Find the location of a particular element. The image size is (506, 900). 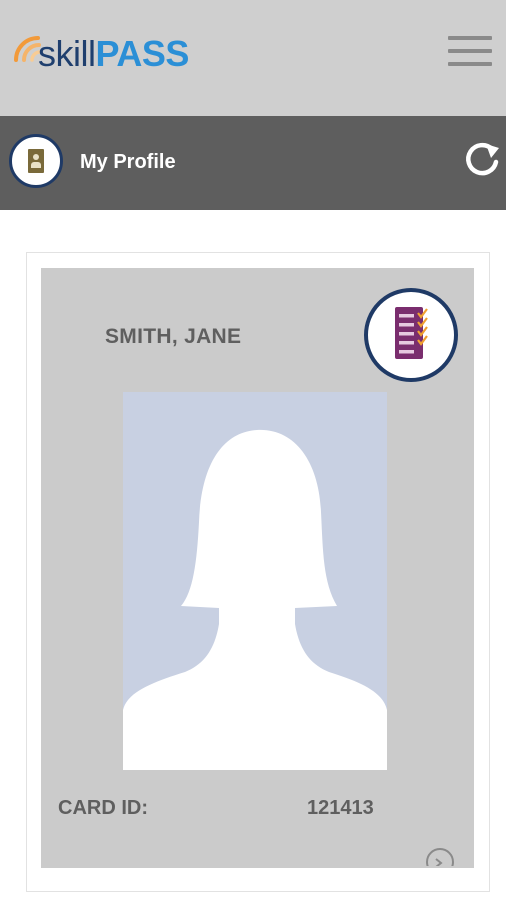

logo-text-skill: skill is located at coordinates (67, 53).